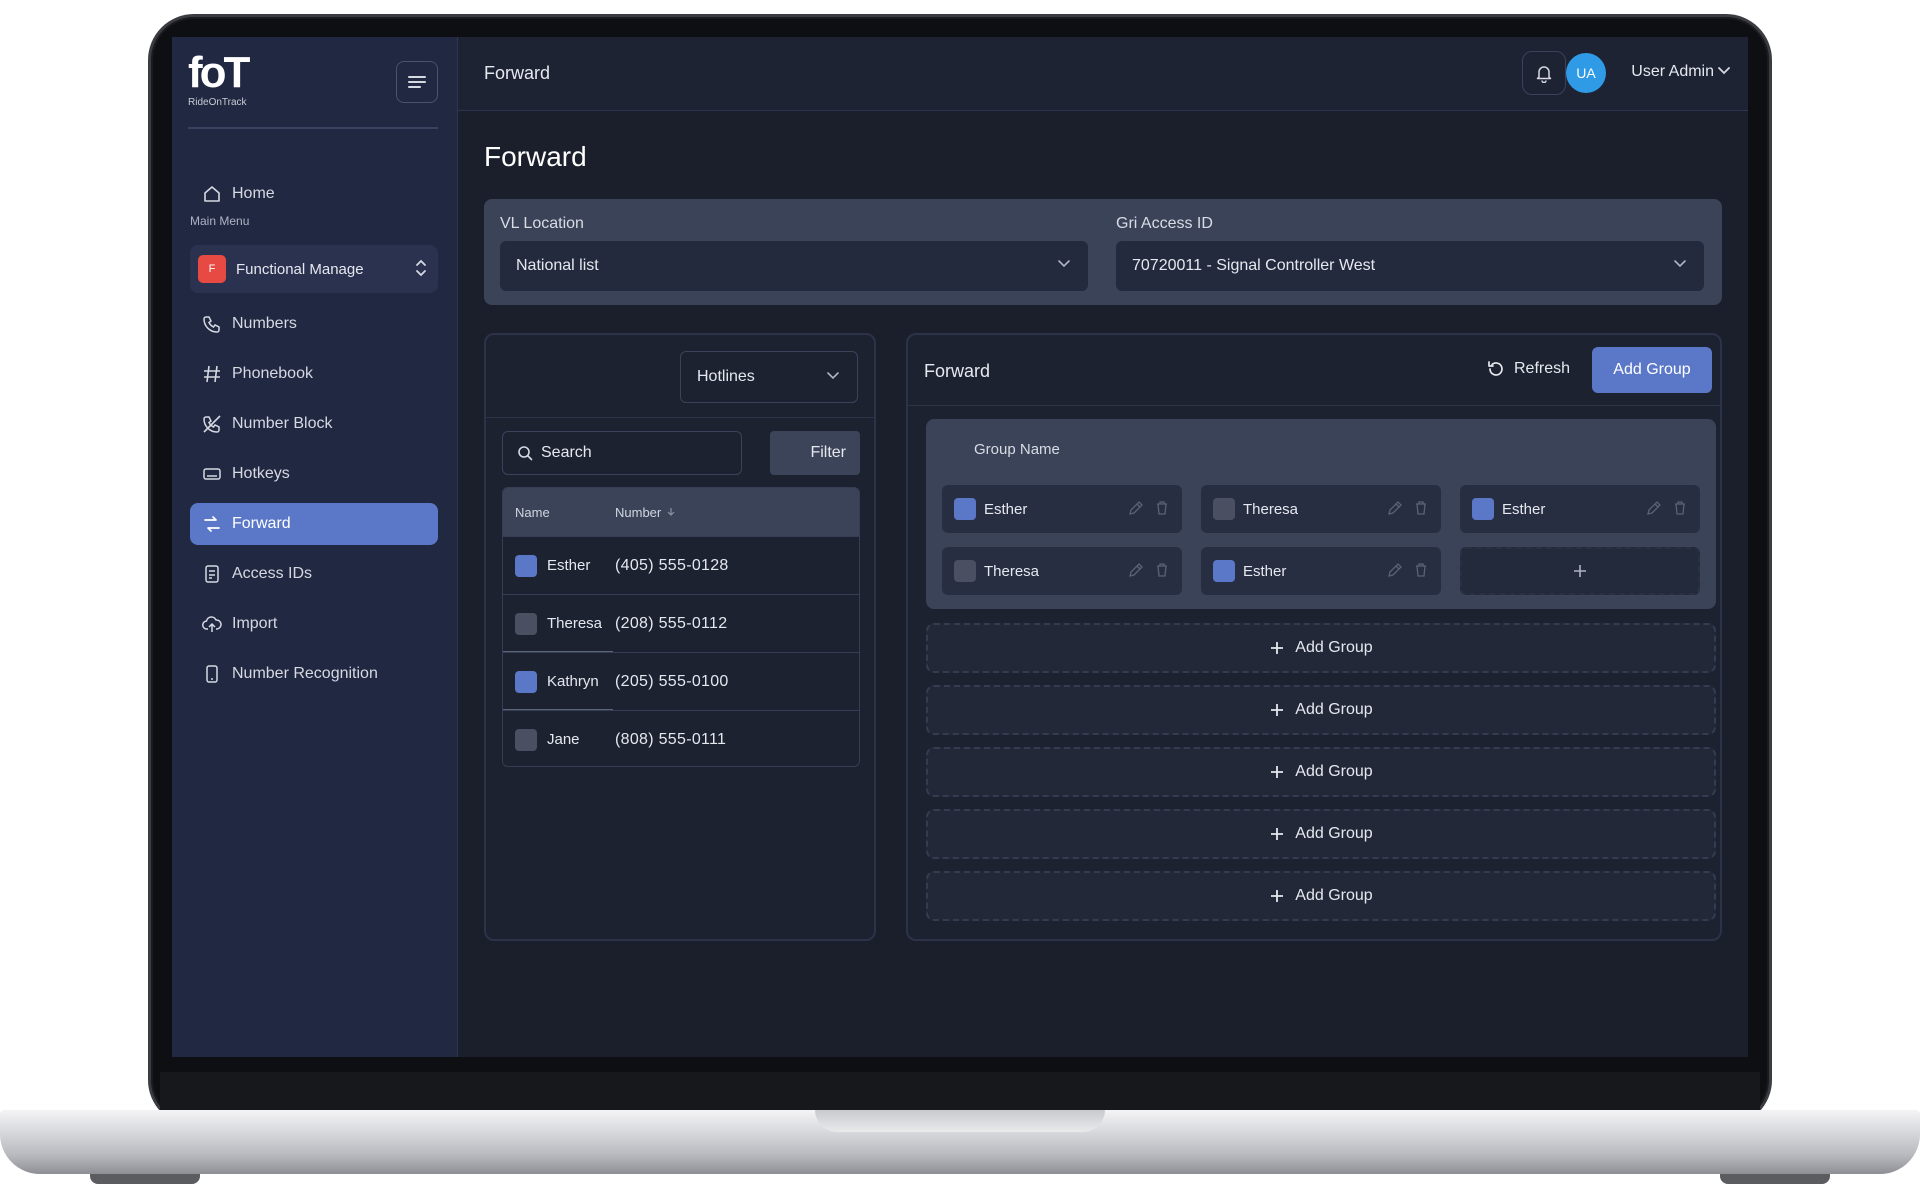  Describe the element at coordinates (1652, 370) in the screenshot. I see `add-group-button: Add Group` at that location.